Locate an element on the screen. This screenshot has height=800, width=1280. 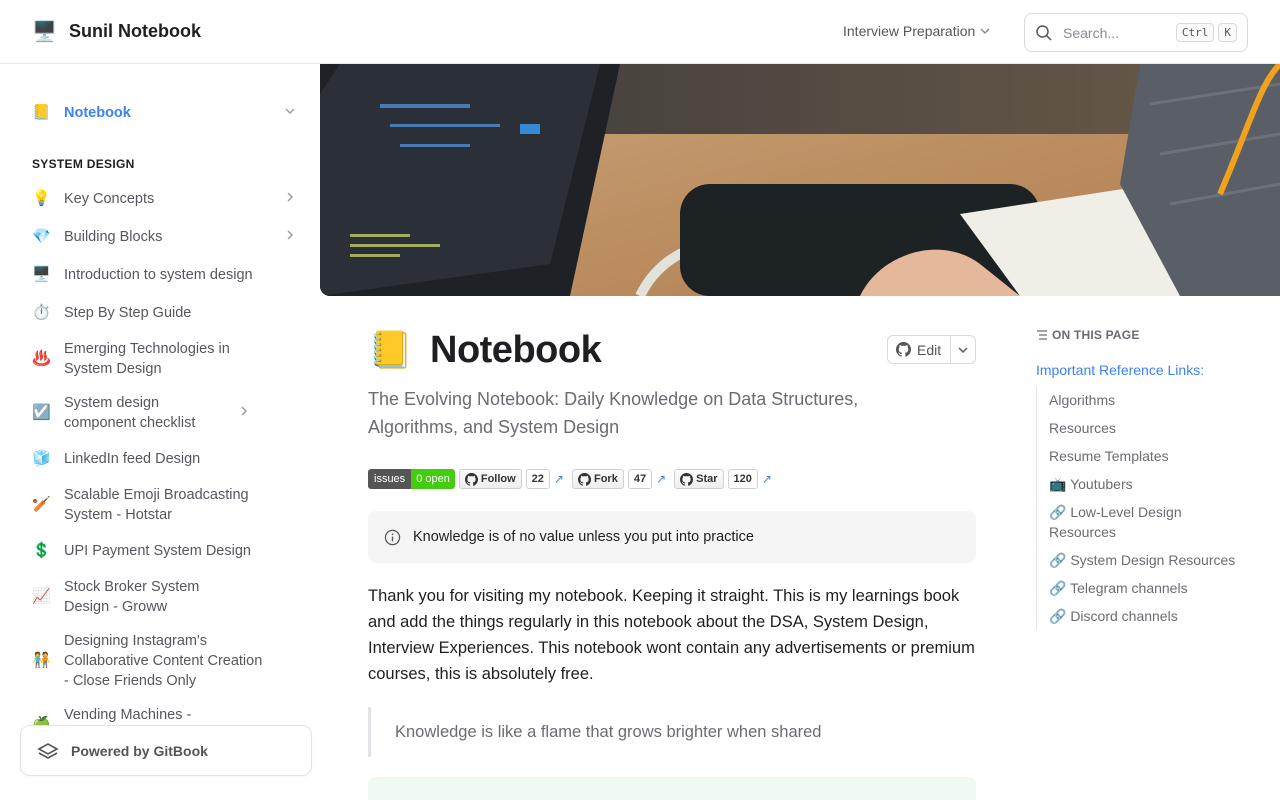
sidebar-item-linkedin-feed: 🧊 LinkedIn feed Design is located at coordinates (160, 459).